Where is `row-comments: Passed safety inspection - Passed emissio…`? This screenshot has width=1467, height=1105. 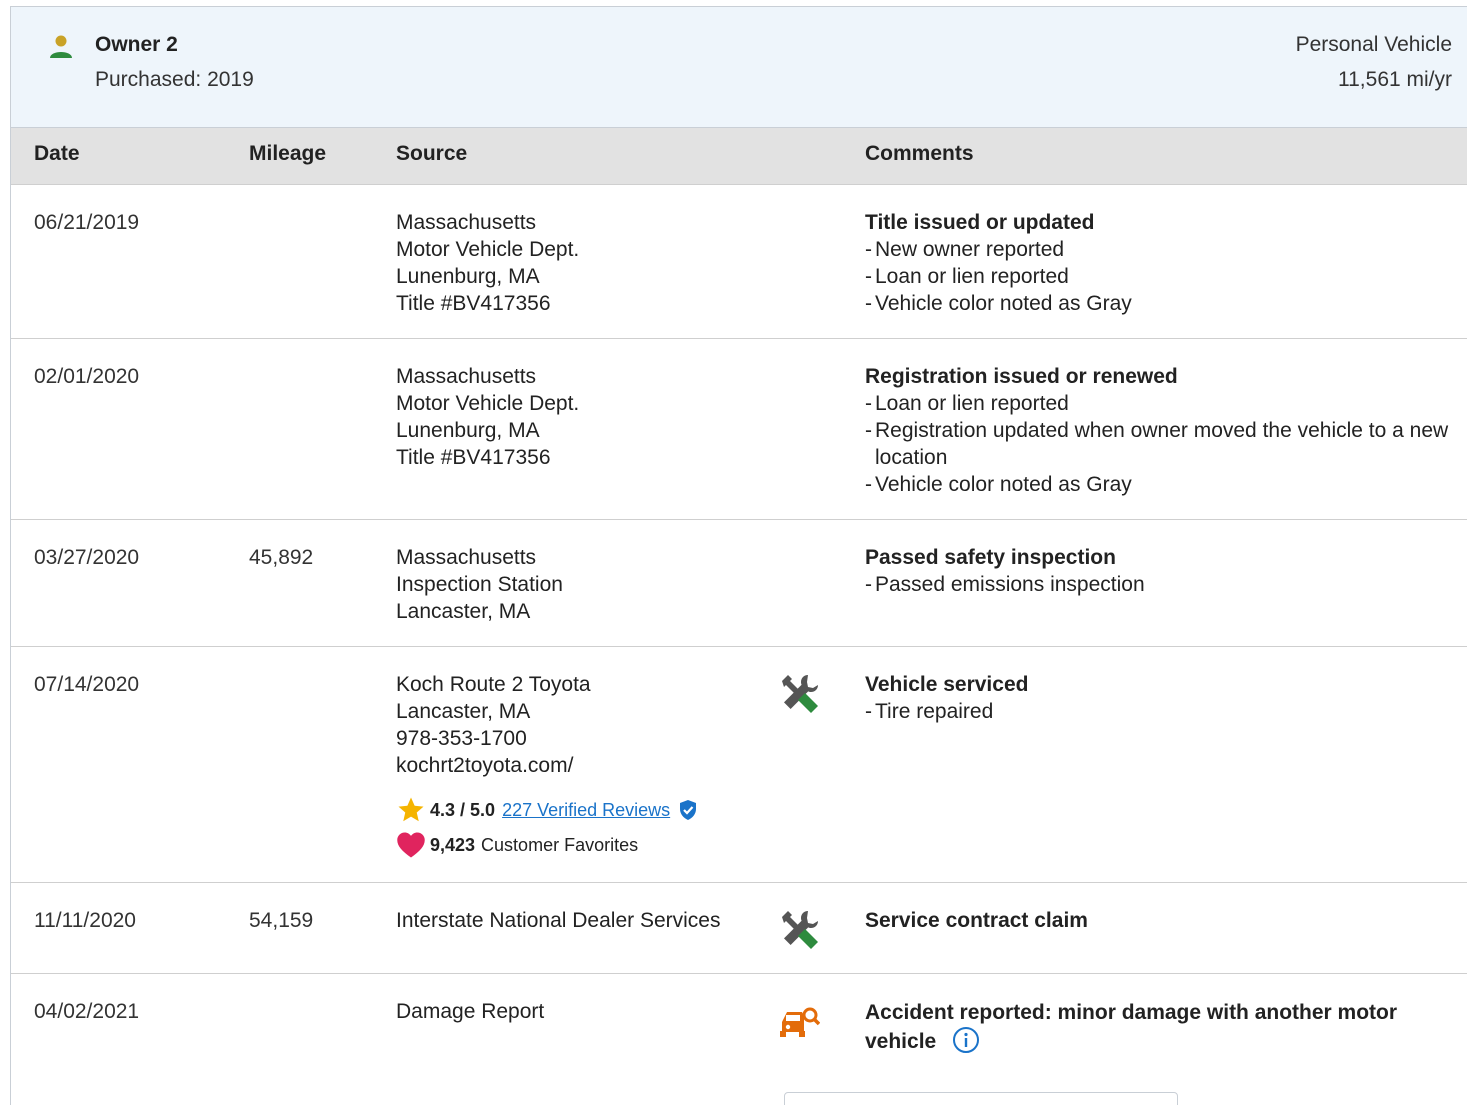 row-comments: Passed safety inspection - Passed emissio… is located at coordinates (1160, 571).